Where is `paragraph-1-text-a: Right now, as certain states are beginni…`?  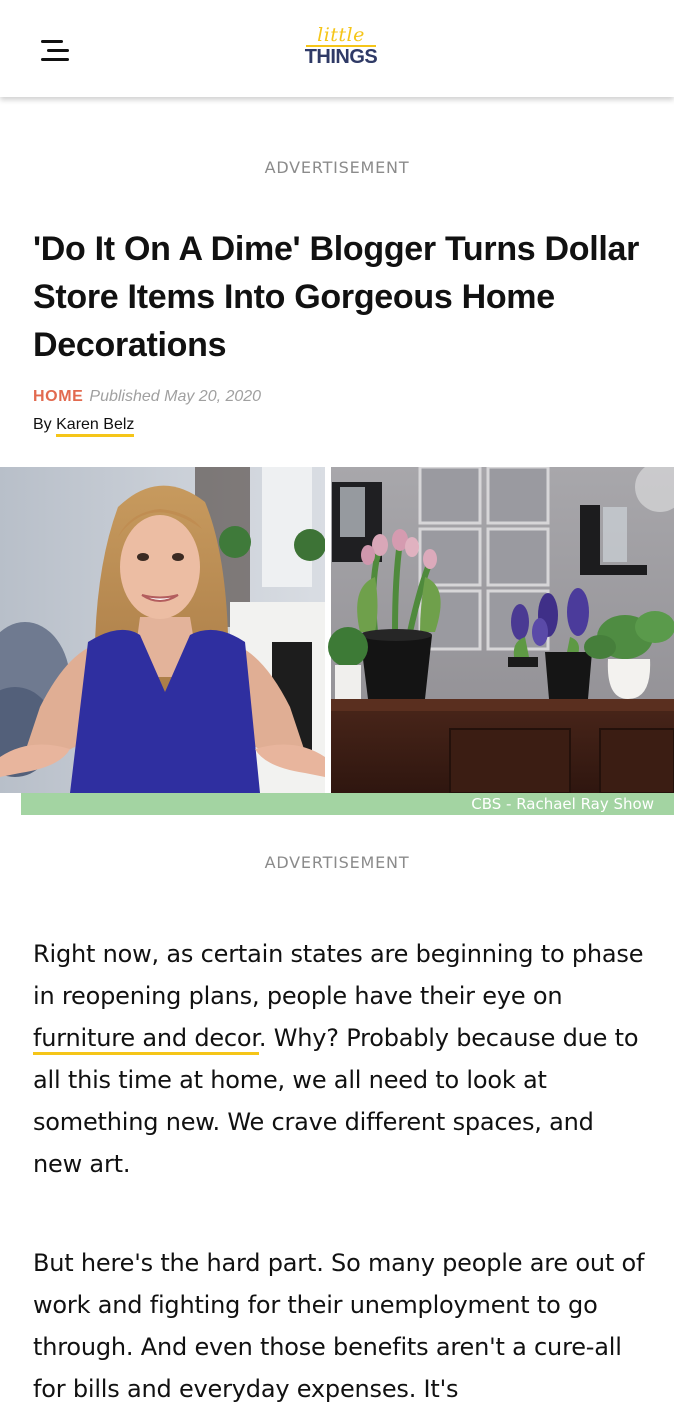 paragraph-1-text-a: Right now, as certain states are beginni… is located at coordinates (338, 975).